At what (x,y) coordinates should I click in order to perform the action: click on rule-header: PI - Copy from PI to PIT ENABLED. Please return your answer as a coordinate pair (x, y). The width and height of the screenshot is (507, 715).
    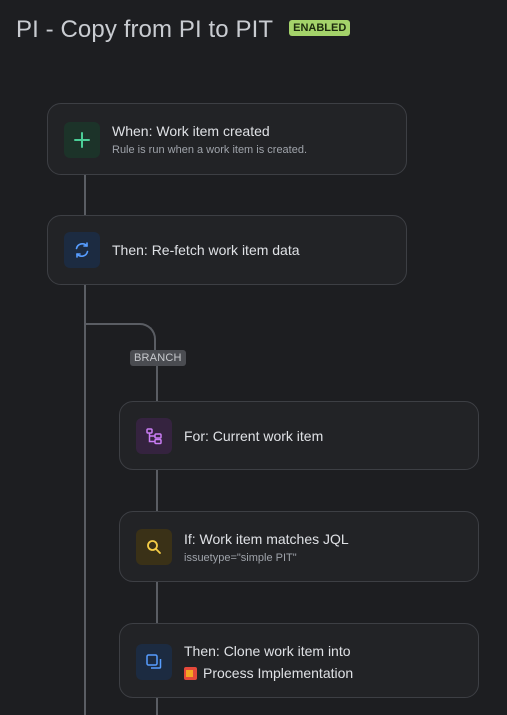
    Looking at the image, I should click on (183, 30).